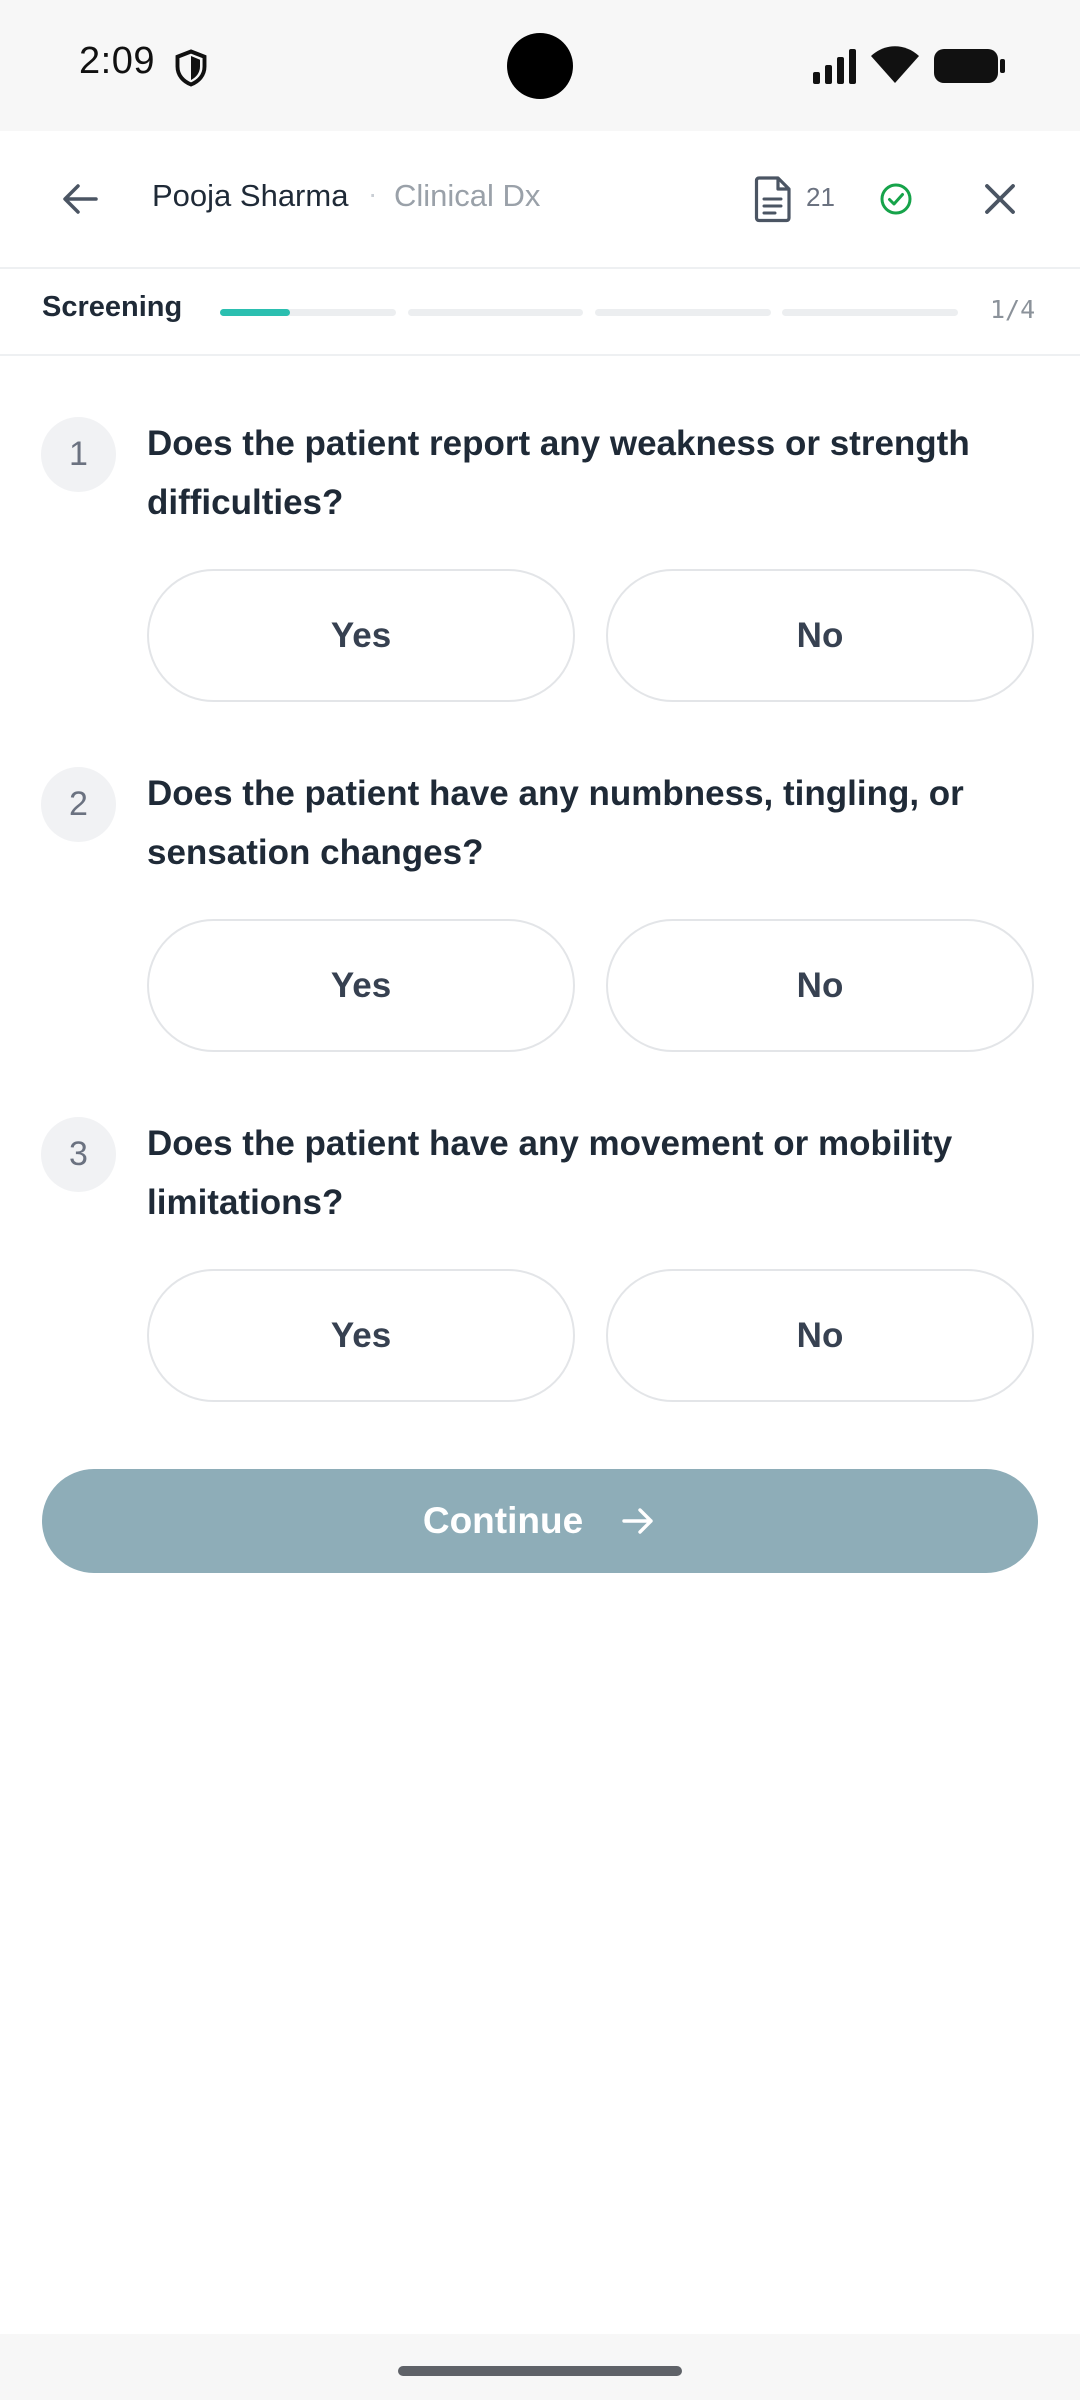  I want to click on status-time: 2:09, so click(117, 61).